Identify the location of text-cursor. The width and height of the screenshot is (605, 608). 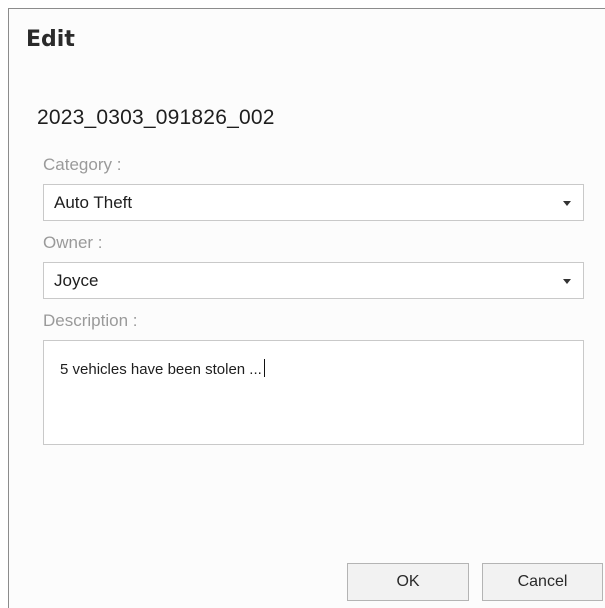
(264, 368).